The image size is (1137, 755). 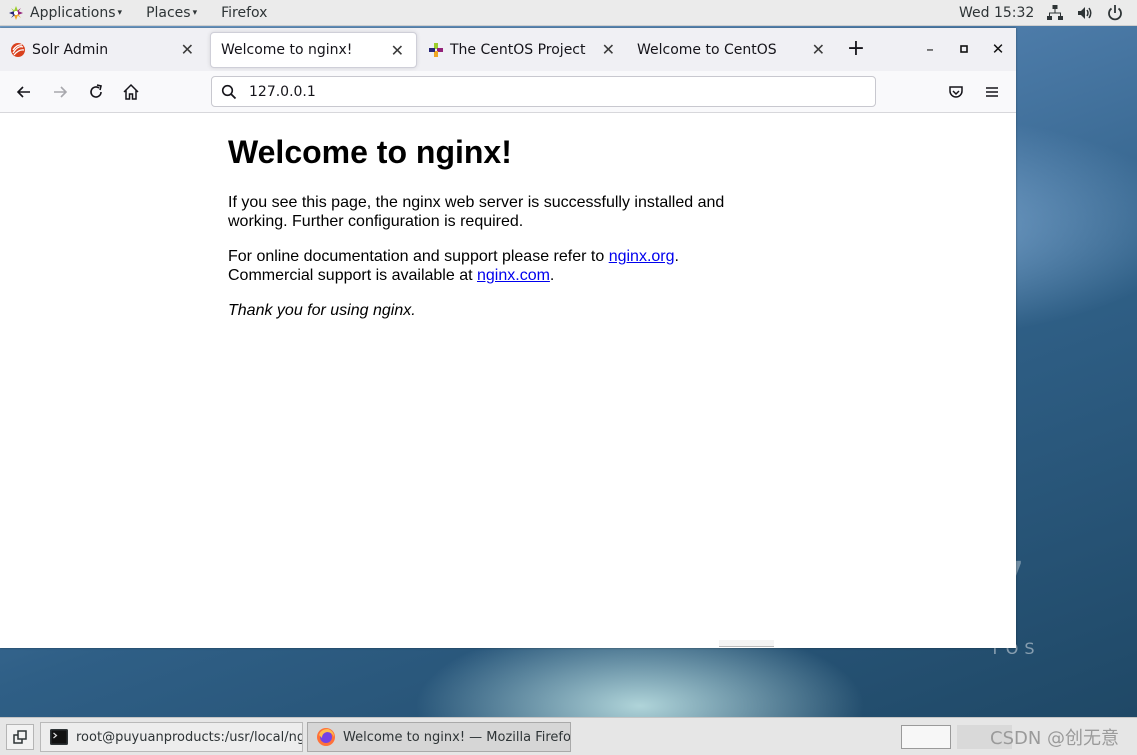 What do you see at coordinates (352, 275) in the screenshot?
I see `commercial-text: Commercial support is available at` at bounding box center [352, 275].